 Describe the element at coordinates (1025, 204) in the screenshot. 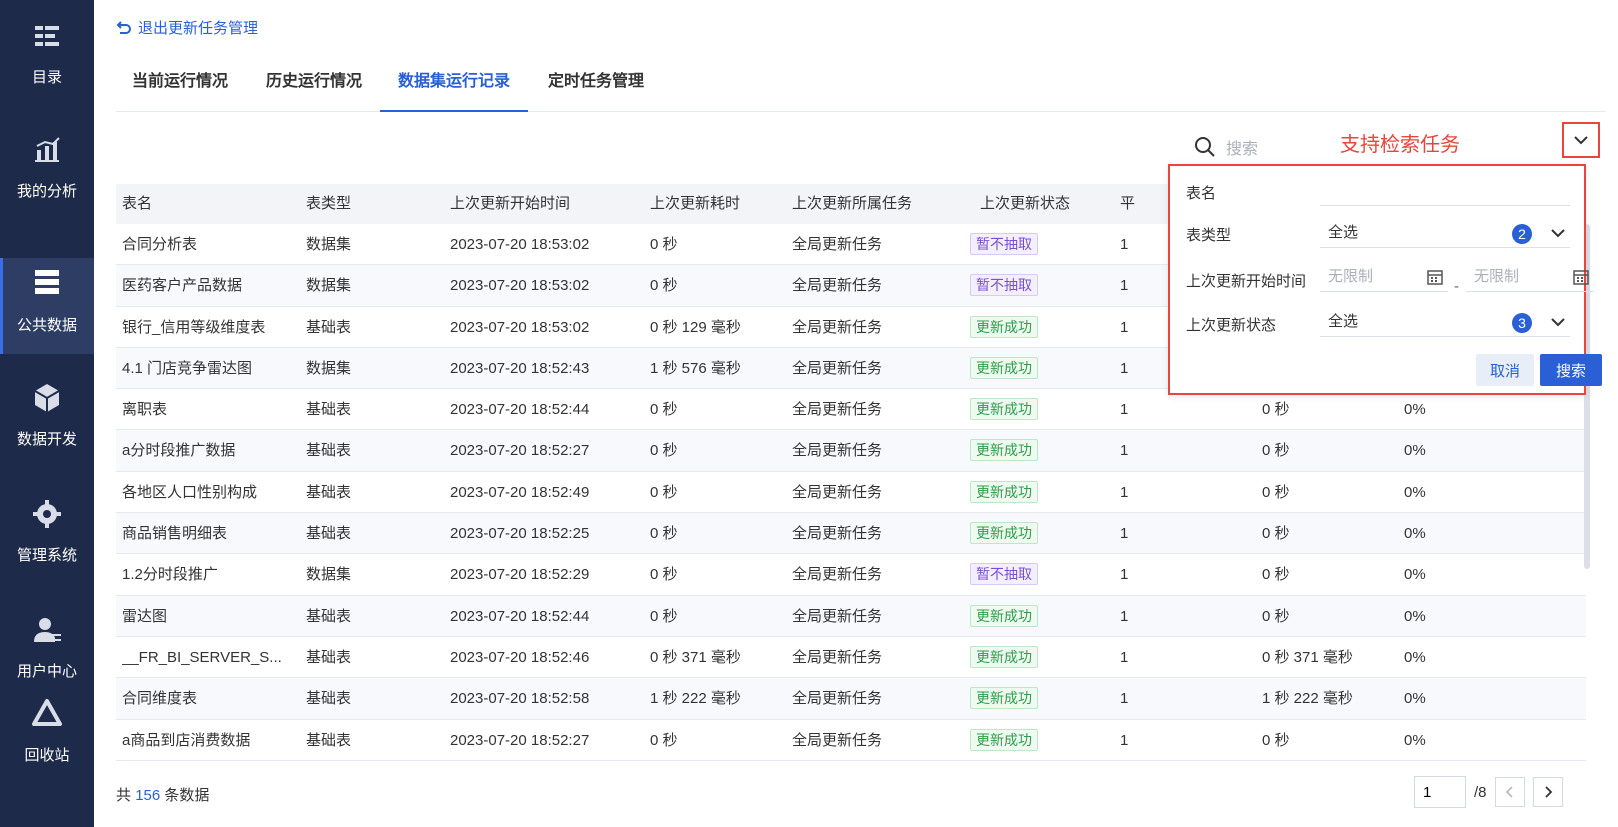

I see `column-header-status: 上次更新状态` at that location.